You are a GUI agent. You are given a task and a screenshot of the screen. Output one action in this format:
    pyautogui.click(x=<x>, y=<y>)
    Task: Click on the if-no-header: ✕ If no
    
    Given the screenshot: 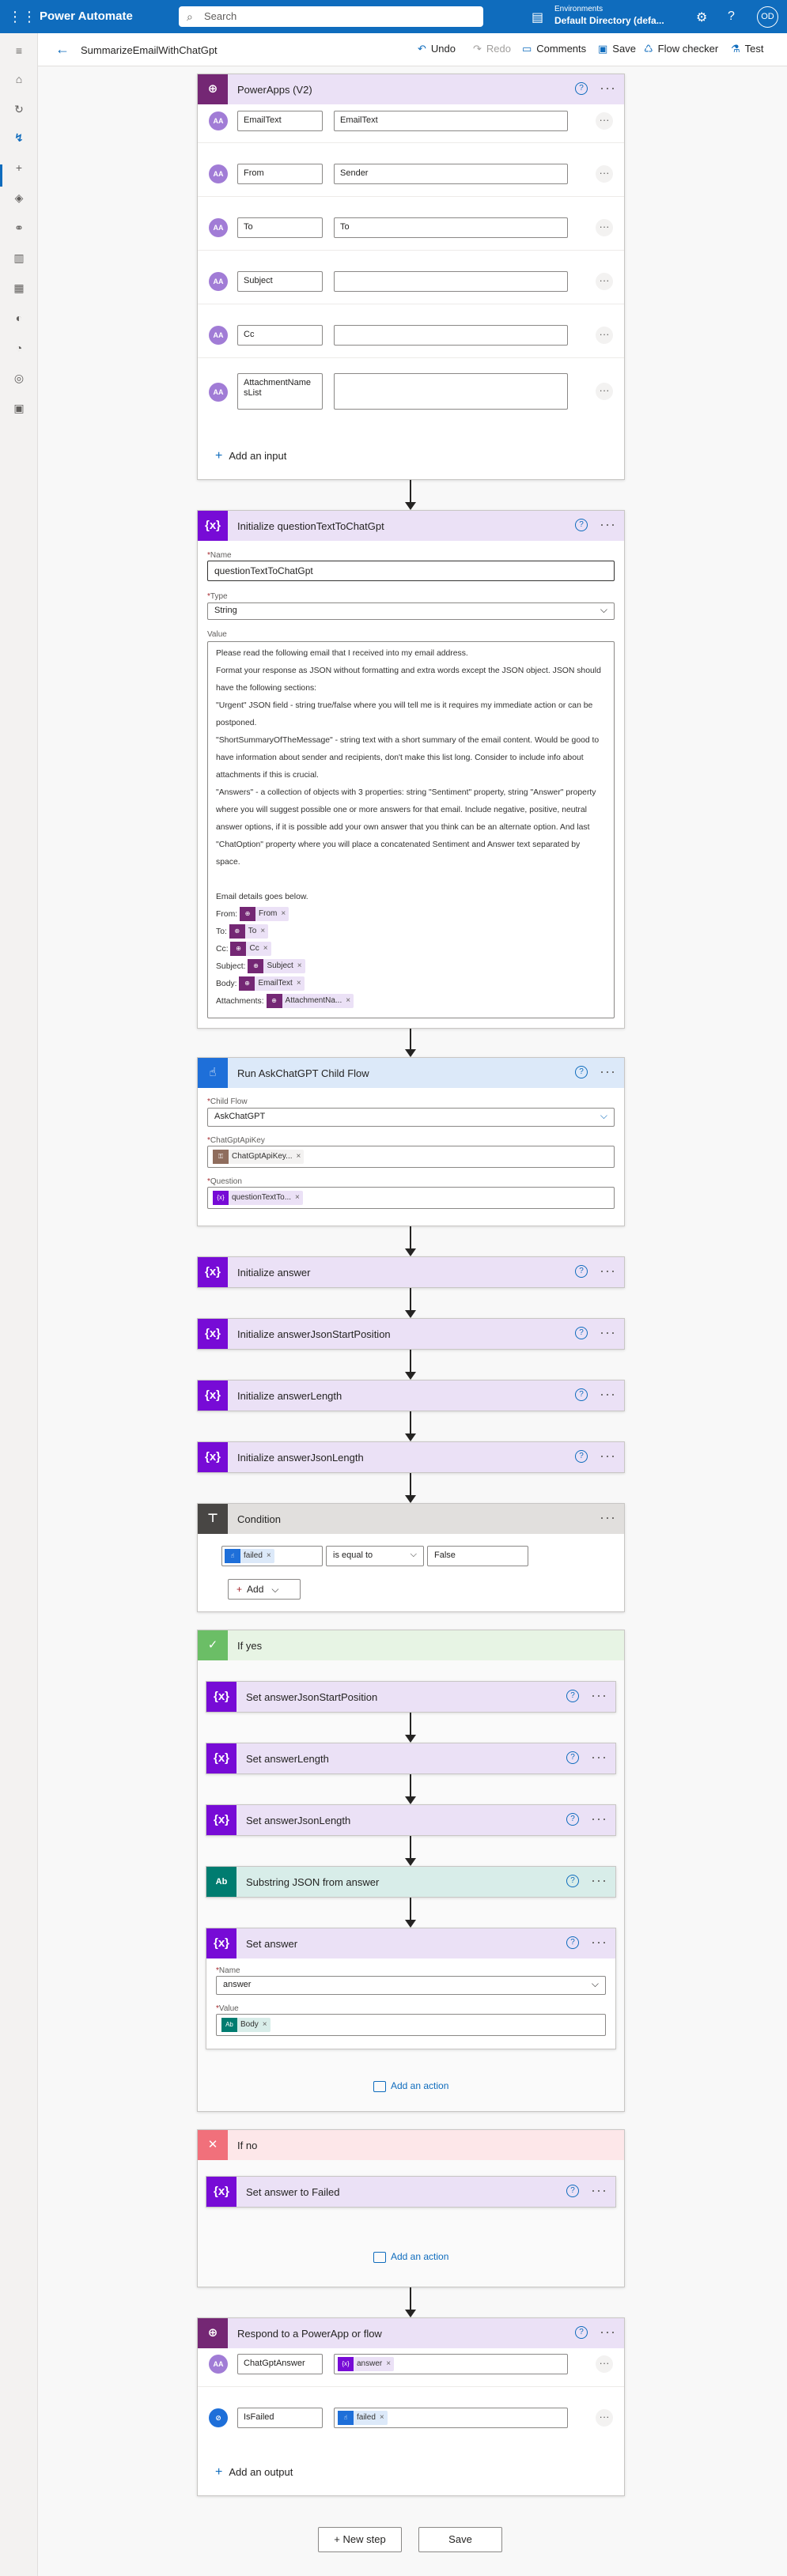 What is the action you would take?
    pyautogui.click(x=411, y=2145)
    